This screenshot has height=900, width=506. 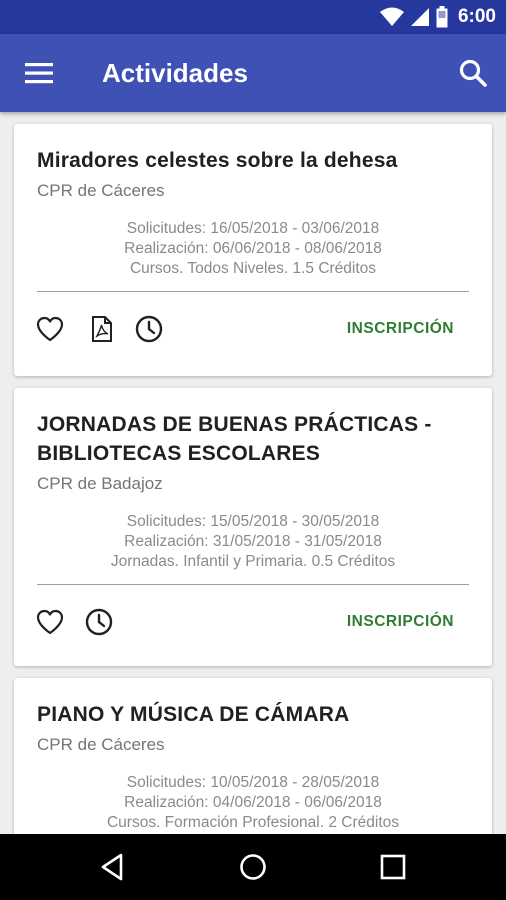 I want to click on activity-title: PIANO Y MÚSICA DE CÁMARA, so click(x=193, y=714).